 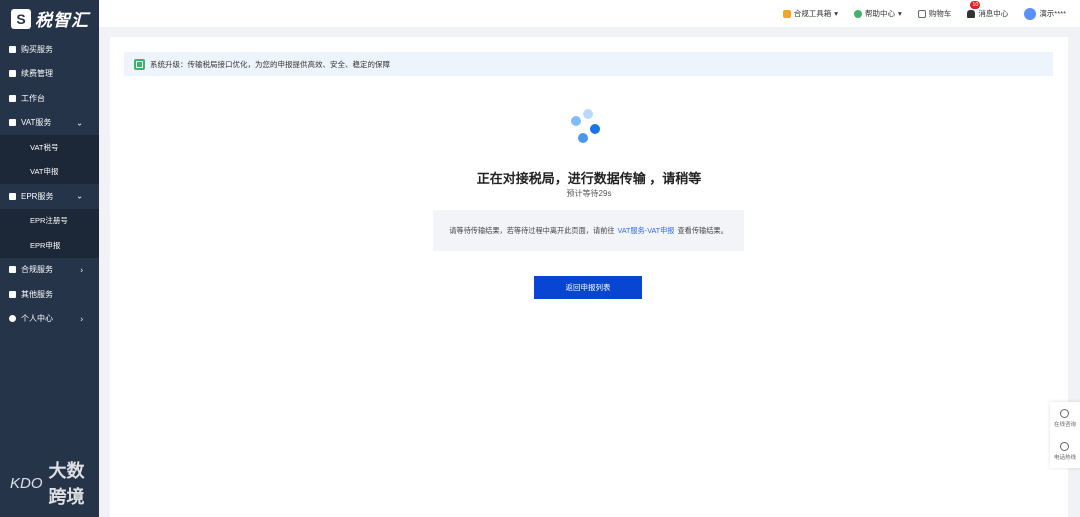 I want to click on top-bar: 合规工具箱 ▾ 帮助中心 ▾ 购物车 10 消息中心 演示****, so click(x=589, y=13).